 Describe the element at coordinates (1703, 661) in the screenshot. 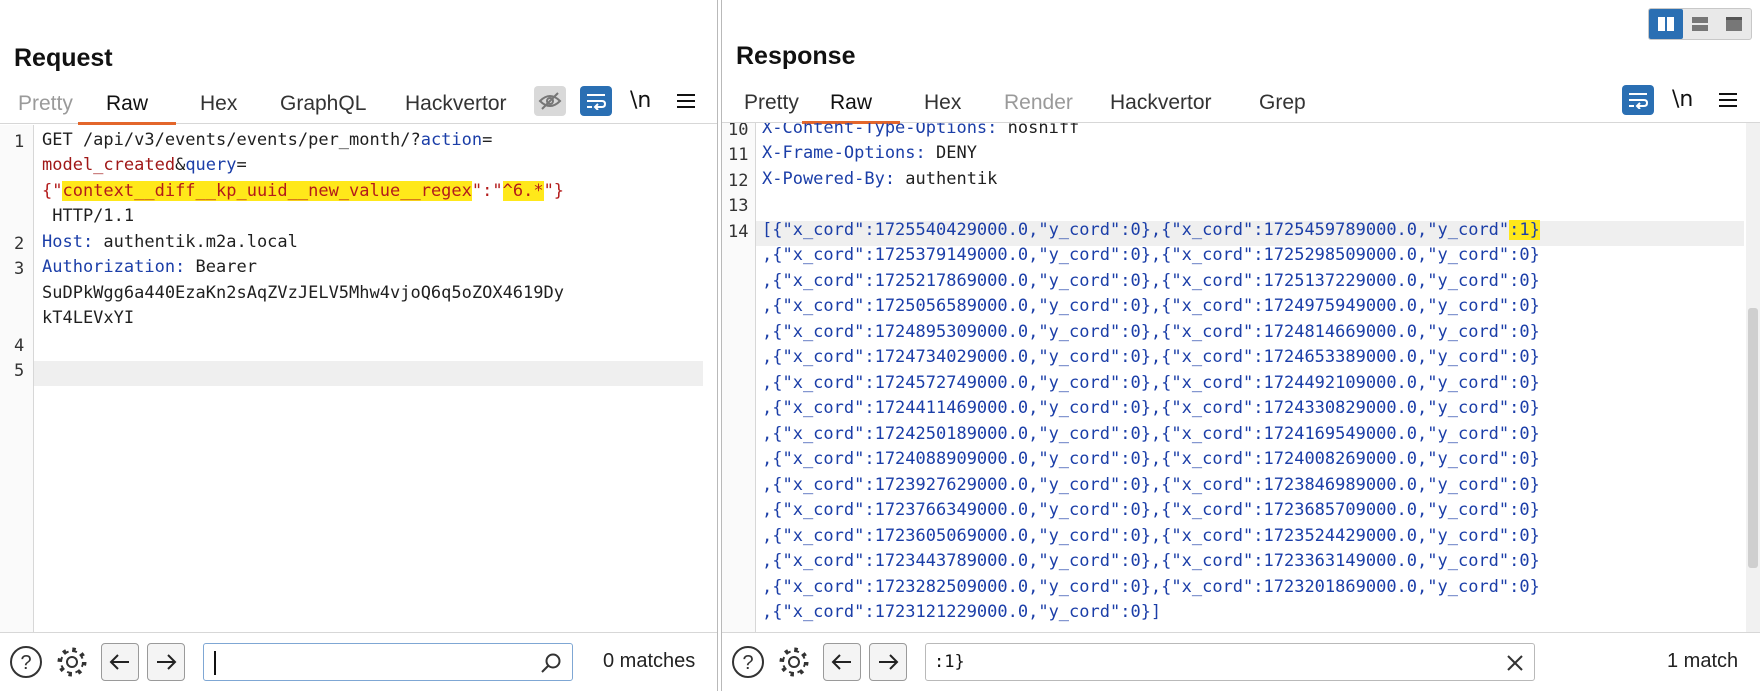

I see `match-count: 1 match` at that location.